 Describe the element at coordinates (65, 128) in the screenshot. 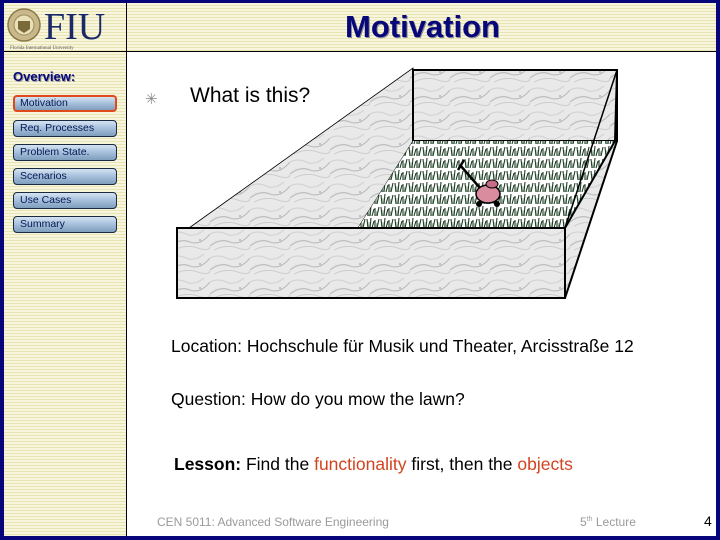

I see `sidebar-item-req-processes: Req. Processes` at that location.